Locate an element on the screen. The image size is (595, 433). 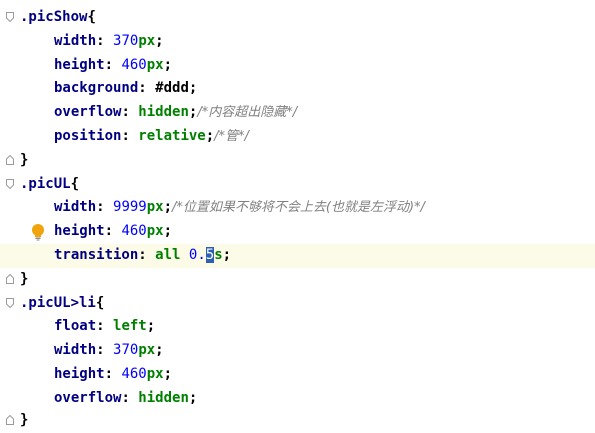
comment: /*位置如果不够将不会上去(也就是左浮动)*/ is located at coordinates (298, 208).